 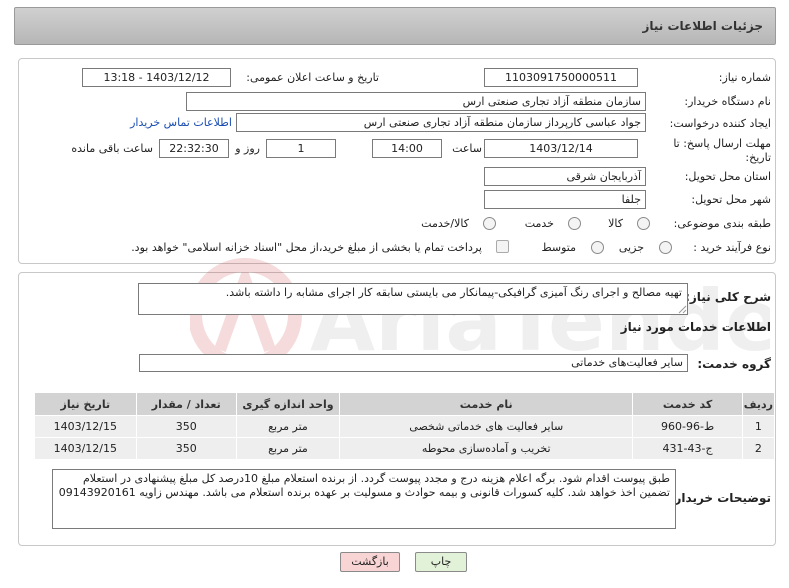 What do you see at coordinates (486, 404) in the screenshot?
I see `col-name-header: نام خدمت` at bounding box center [486, 404].